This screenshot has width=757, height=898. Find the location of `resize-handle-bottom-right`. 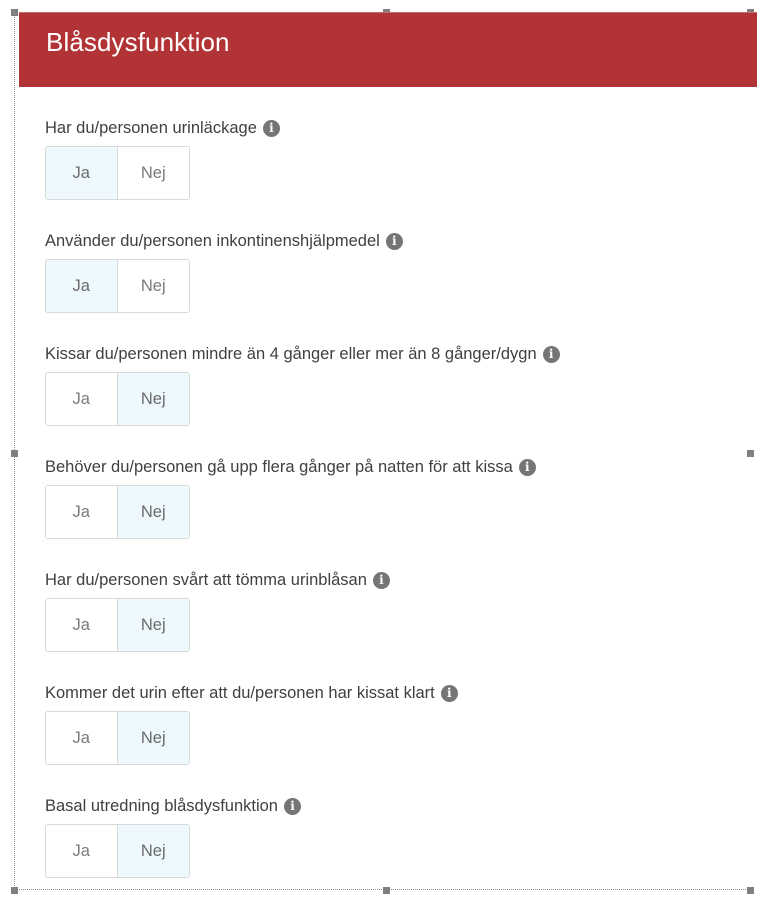

resize-handle-bottom-right is located at coordinates (750, 890).